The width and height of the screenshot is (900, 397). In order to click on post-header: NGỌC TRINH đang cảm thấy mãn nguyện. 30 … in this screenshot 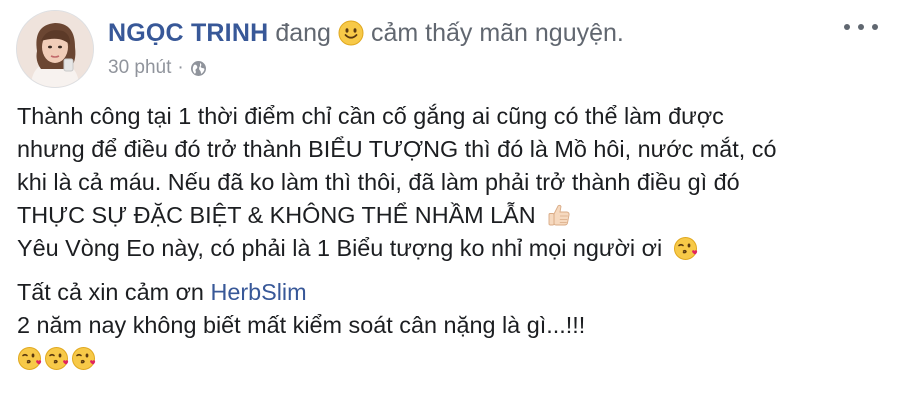, I will do `click(320, 49)`.